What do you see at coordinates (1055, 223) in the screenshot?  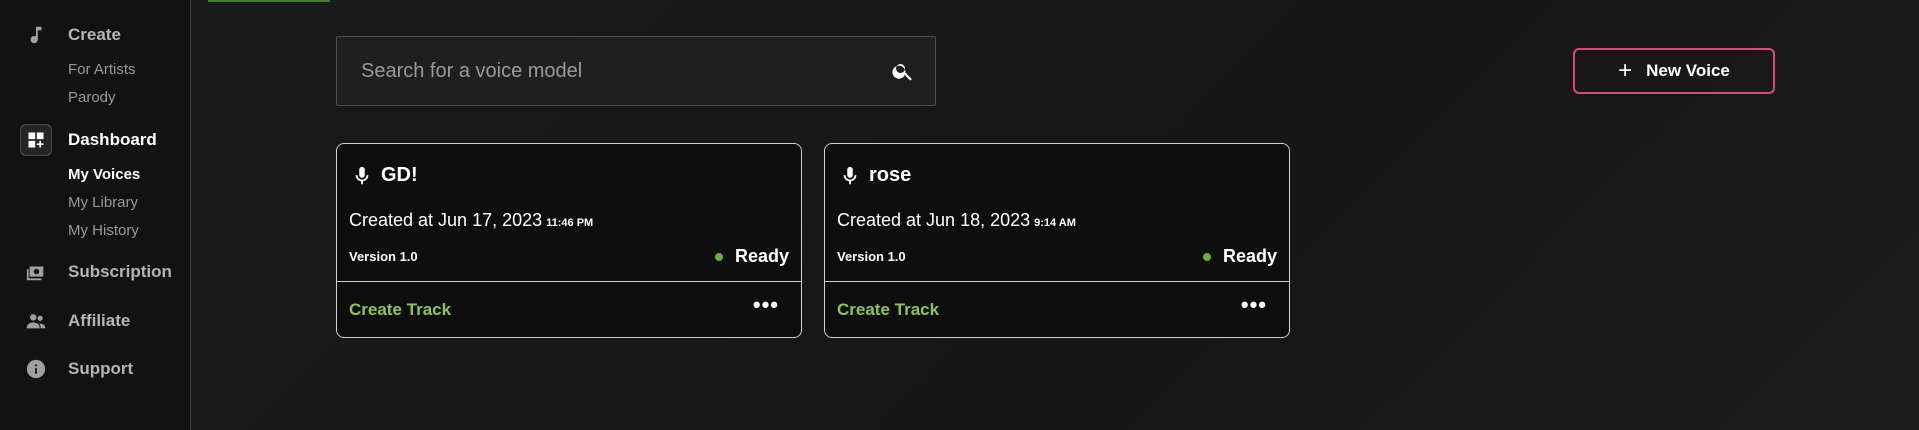 I see `voice-created-time: 9:14 AM` at bounding box center [1055, 223].